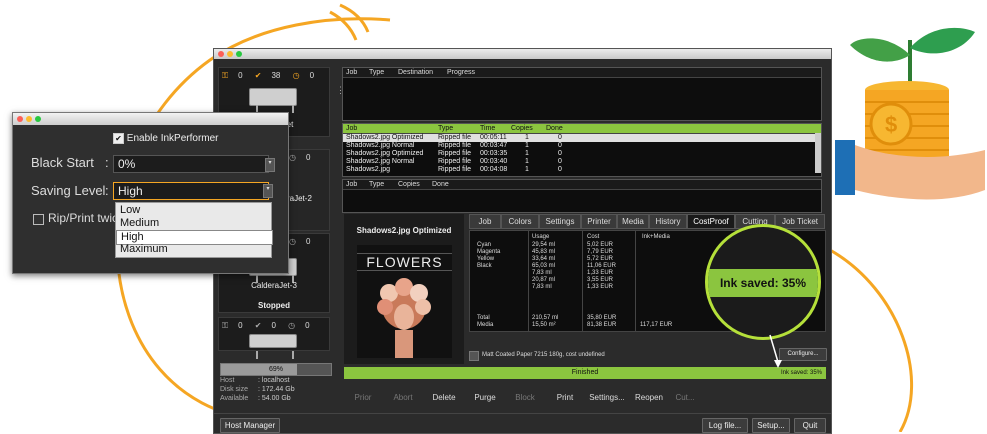 This screenshot has width=987, height=434. Describe the element at coordinates (871, 340) in the screenshot. I see `orange-arc-right` at that location.